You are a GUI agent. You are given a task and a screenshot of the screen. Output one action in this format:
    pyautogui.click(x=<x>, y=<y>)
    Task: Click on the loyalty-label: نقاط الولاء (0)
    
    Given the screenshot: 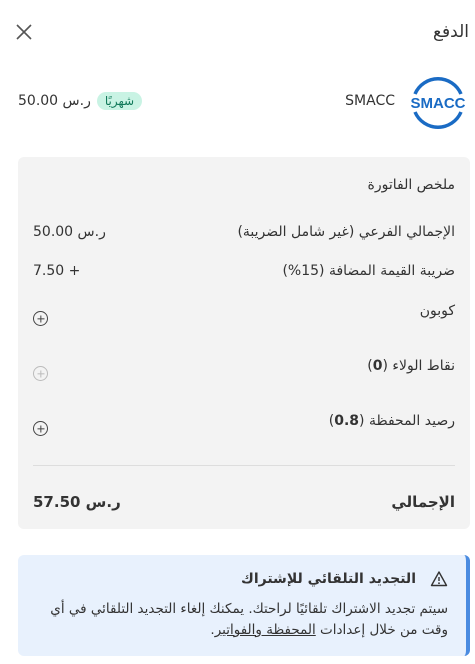 What is the action you would take?
    pyautogui.click(x=411, y=366)
    